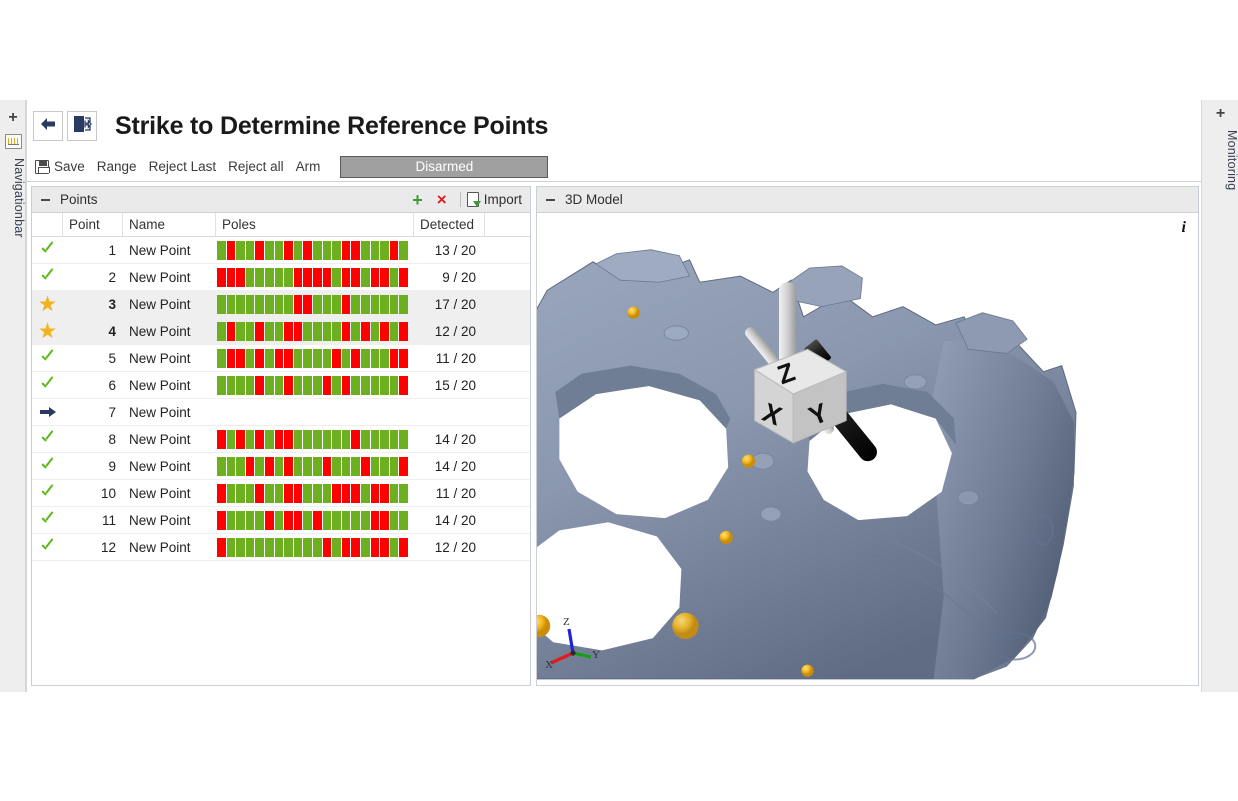  Describe the element at coordinates (281, 520) in the screenshot. I see `table-row: 11 New Point 14 / 20` at that location.